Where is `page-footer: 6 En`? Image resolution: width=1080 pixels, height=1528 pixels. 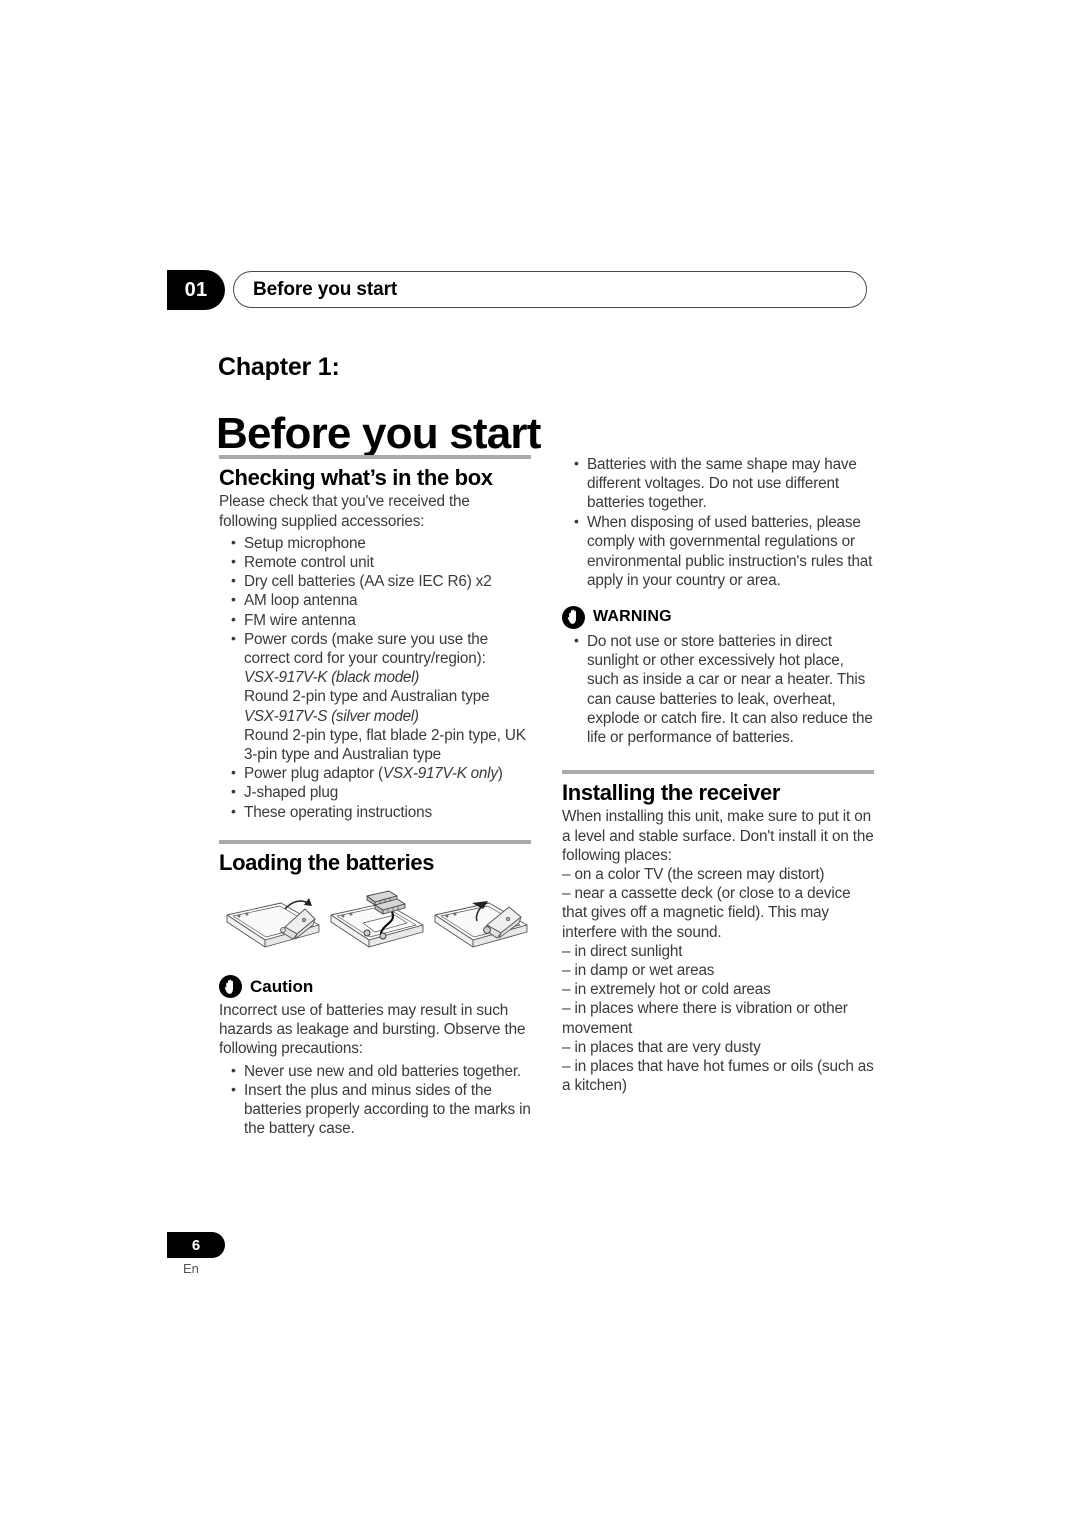 page-footer: 6 En is located at coordinates (267, 1254).